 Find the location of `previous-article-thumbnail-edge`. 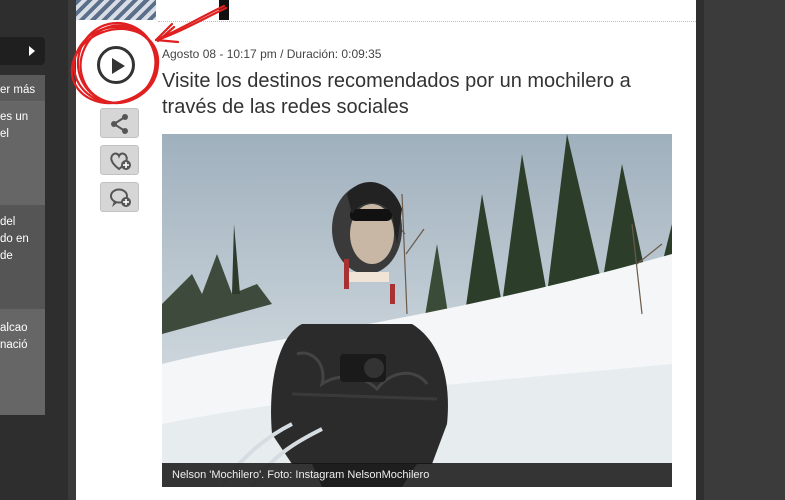

previous-article-thumbnail-edge is located at coordinates (224, 10).